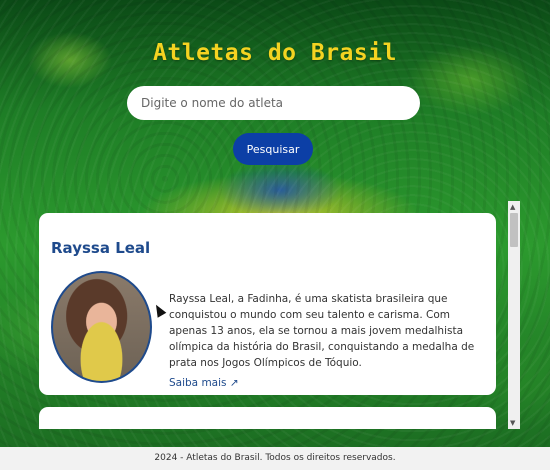 This screenshot has height=470, width=550. What do you see at coordinates (273, 149) in the screenshot?
I see `search-button: Pesquisar` at bounding box center [273, 149].